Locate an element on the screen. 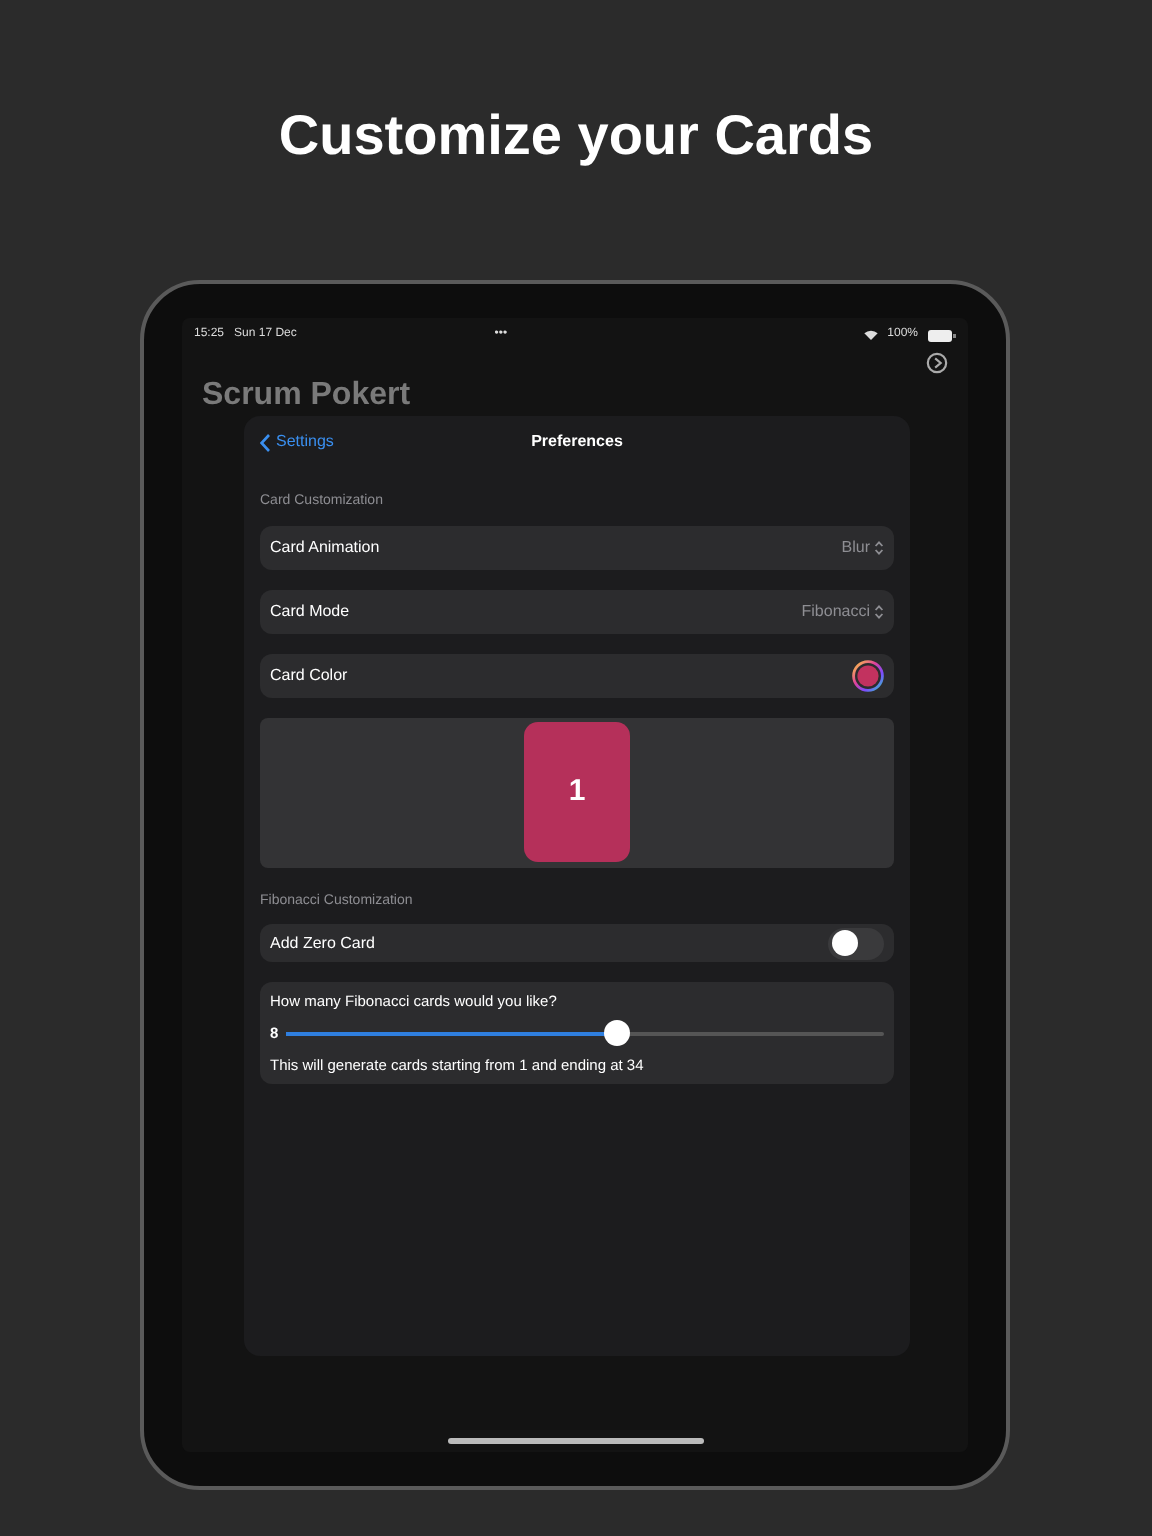 Image resolution: width=1152 pixels, height=1536 pixels. toggle-switch is located at coordinates (856, 943).